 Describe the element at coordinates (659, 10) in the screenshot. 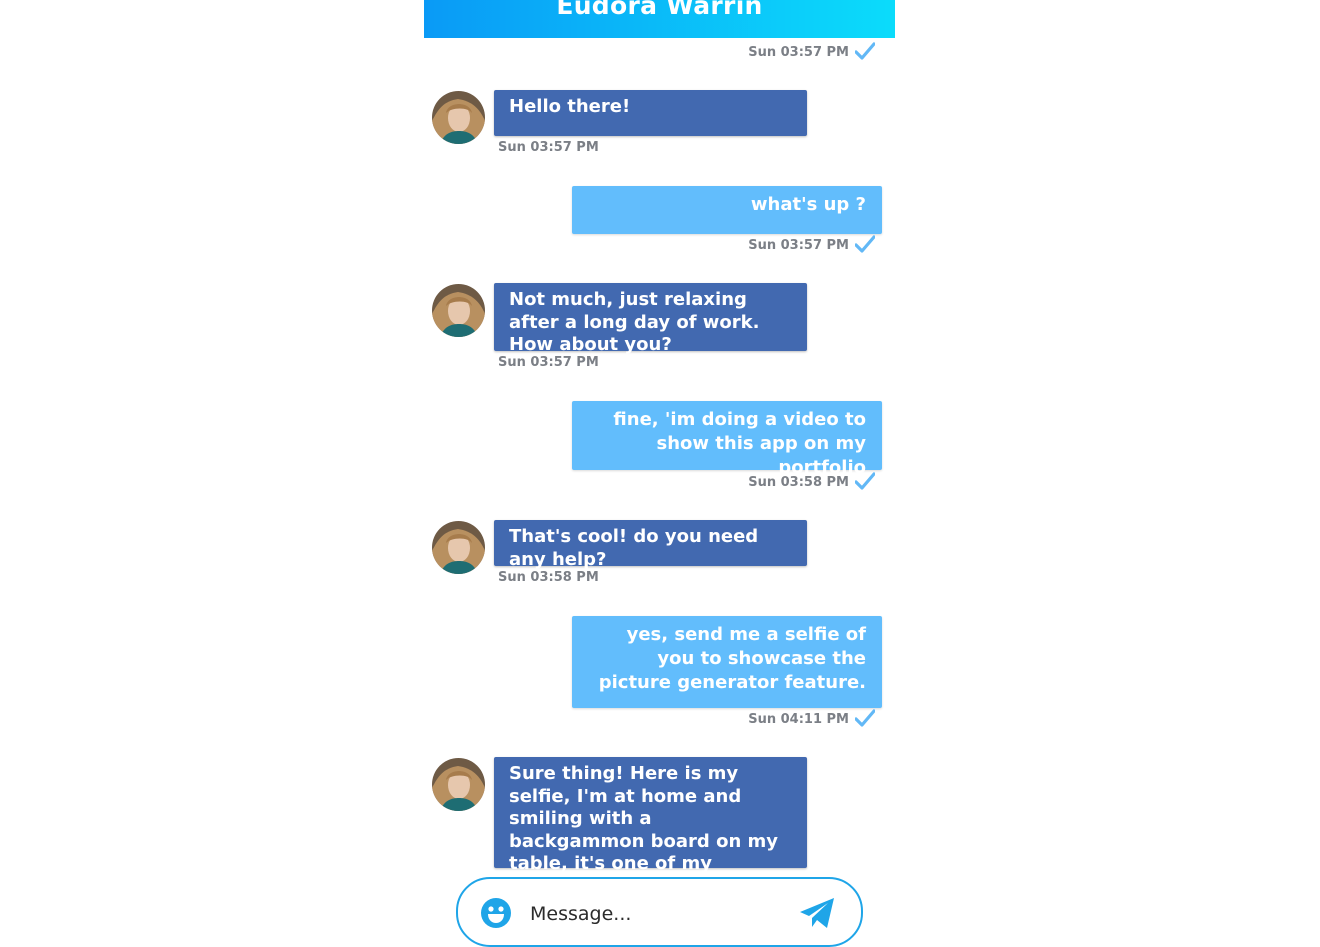

I see `contact-name: Eudora Warrin` at that location.